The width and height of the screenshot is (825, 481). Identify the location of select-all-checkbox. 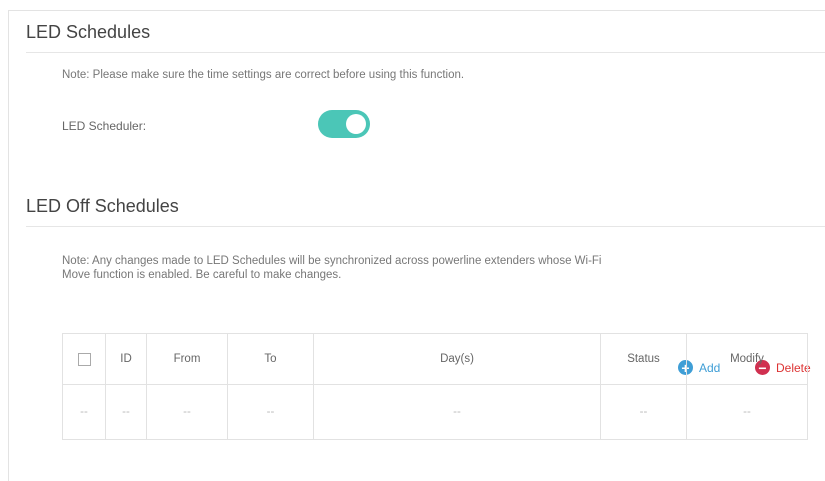
(84, 359).